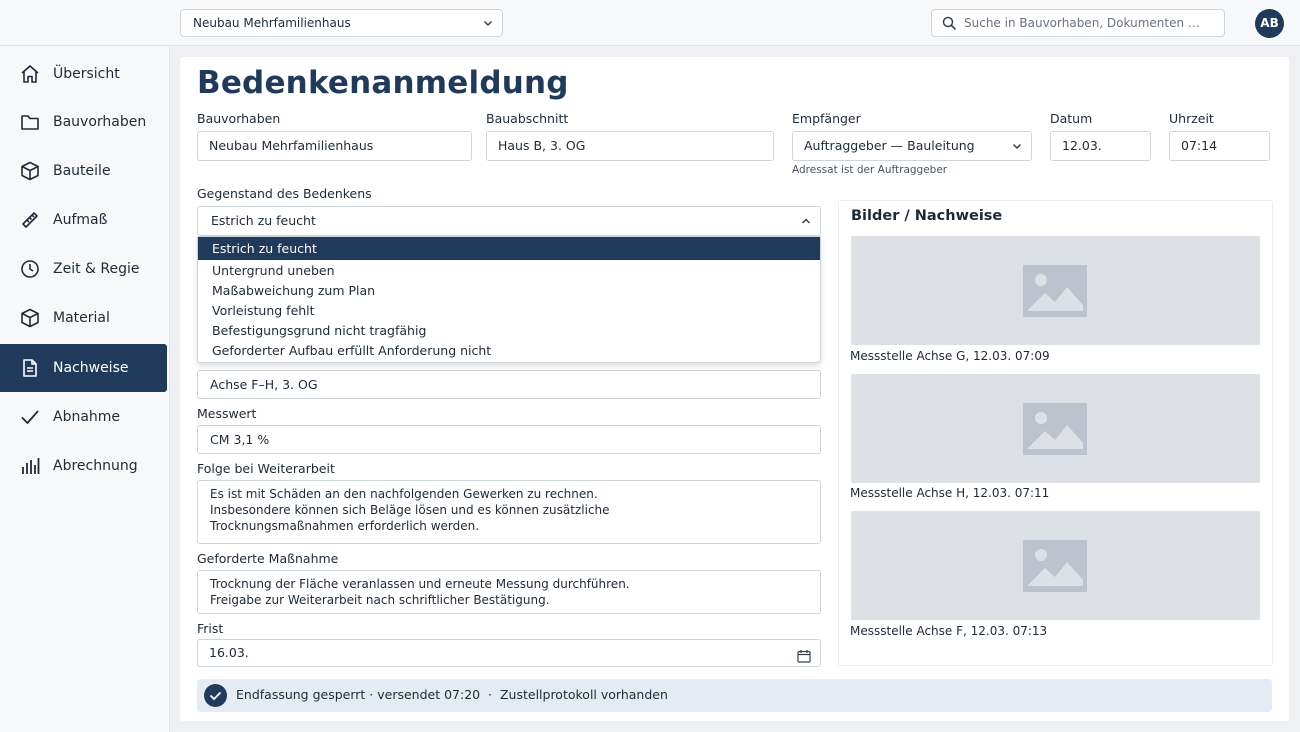  I want to click on massnahme-label: Geforderte Maßnahme, so click(268, 558).